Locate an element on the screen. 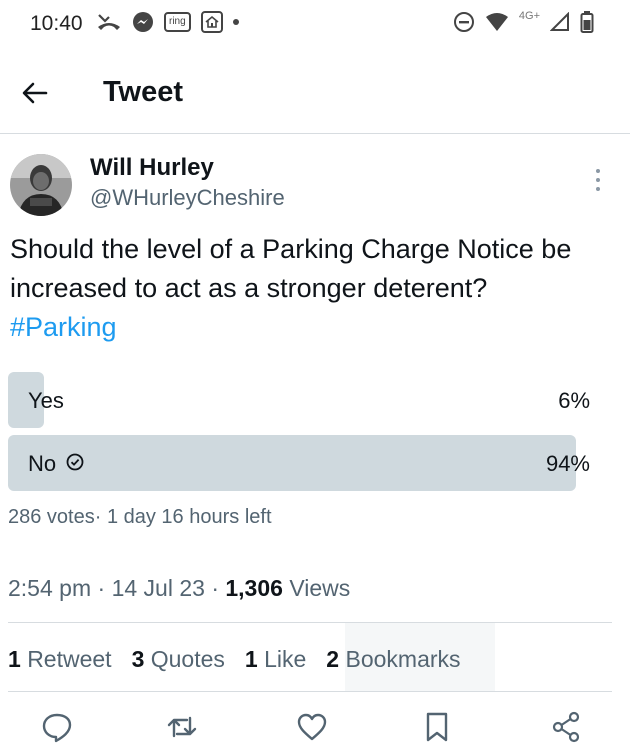 The width and height of the screenshot is (630, 755). reply-icon is located at coordinates (57, 727).